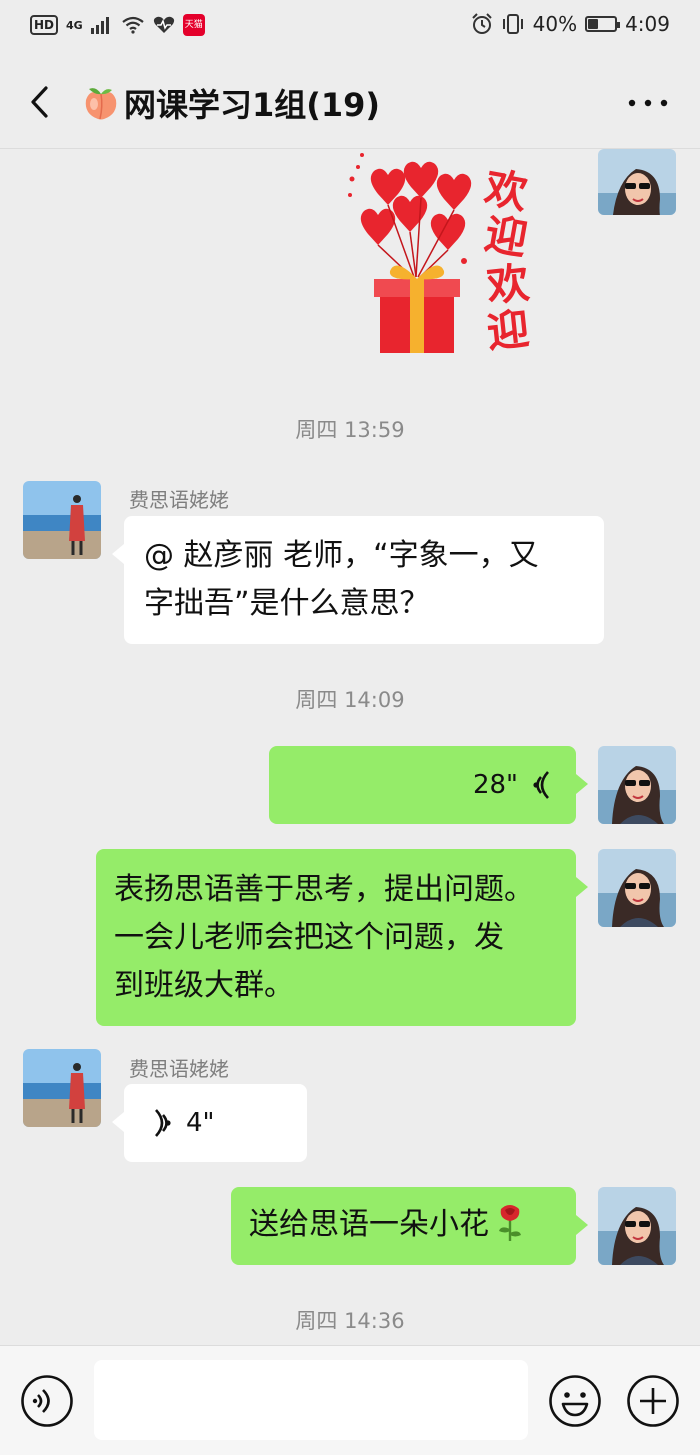 The width and height of the screenshot is (700, 1455). I want to click on message-bubble: 表扬思语善于思考，提出问题。 一会儿老师会把这个问题，发 到班级大群。, so click(342, 937).